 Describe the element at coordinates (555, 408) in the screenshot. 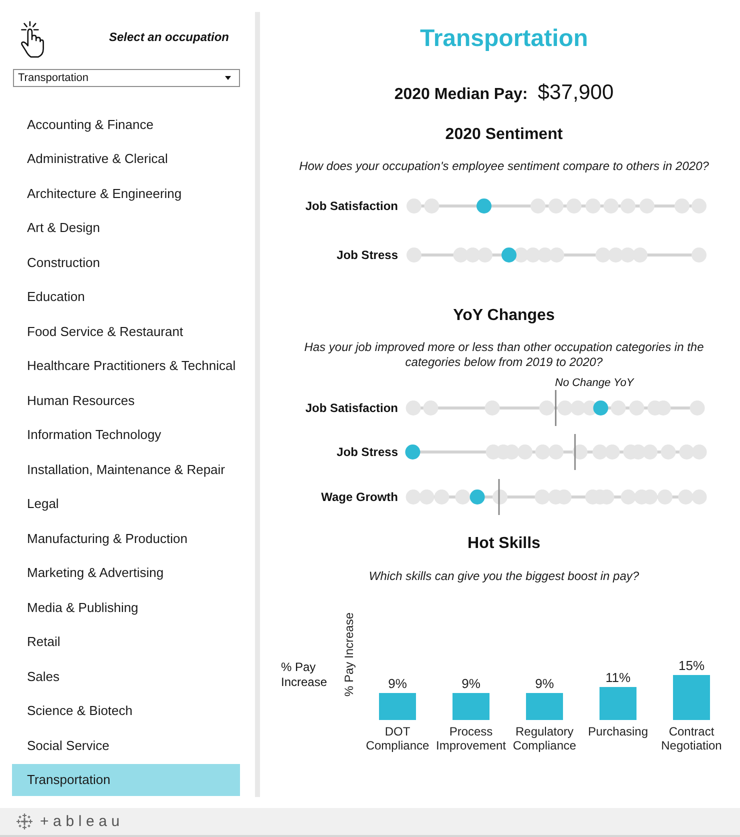

I see `reference-line` at that location.